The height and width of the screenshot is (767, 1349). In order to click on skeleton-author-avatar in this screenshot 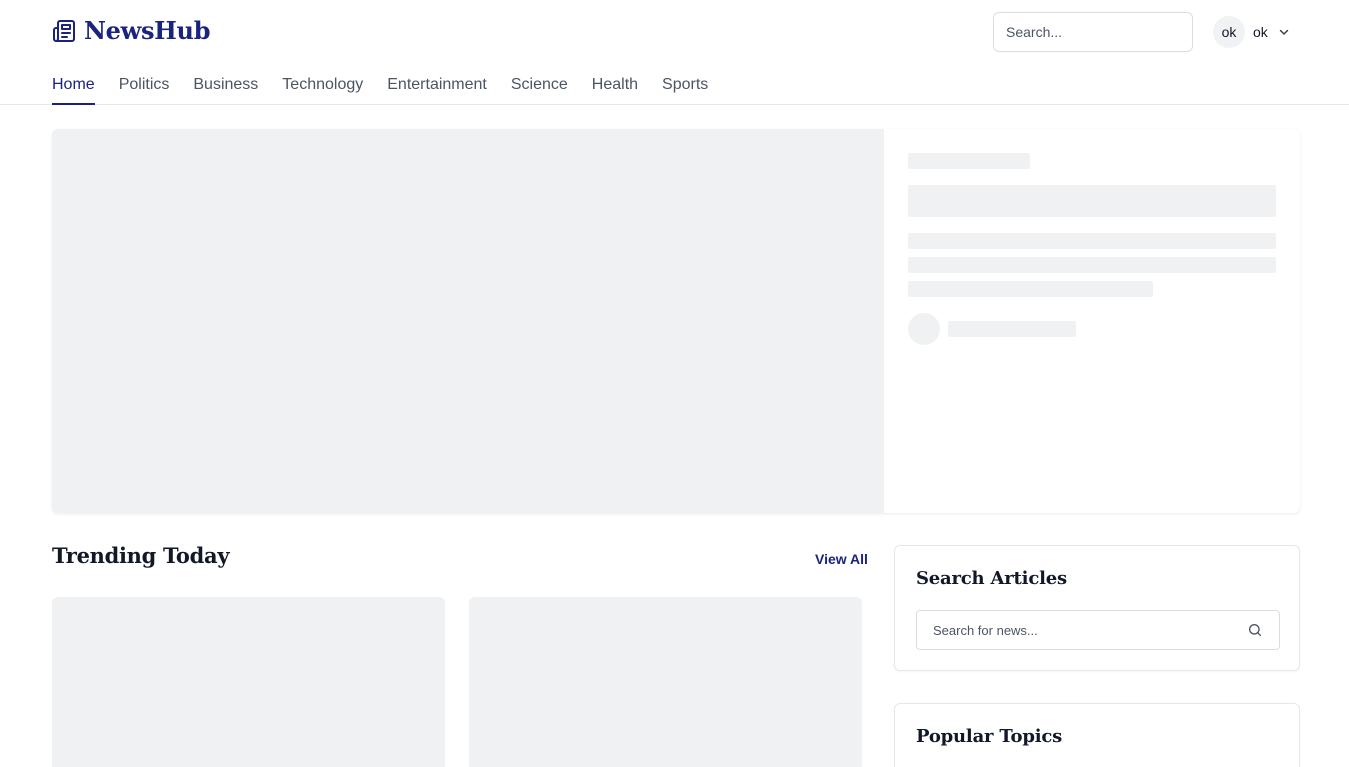, I will do `click(924, 329)`.